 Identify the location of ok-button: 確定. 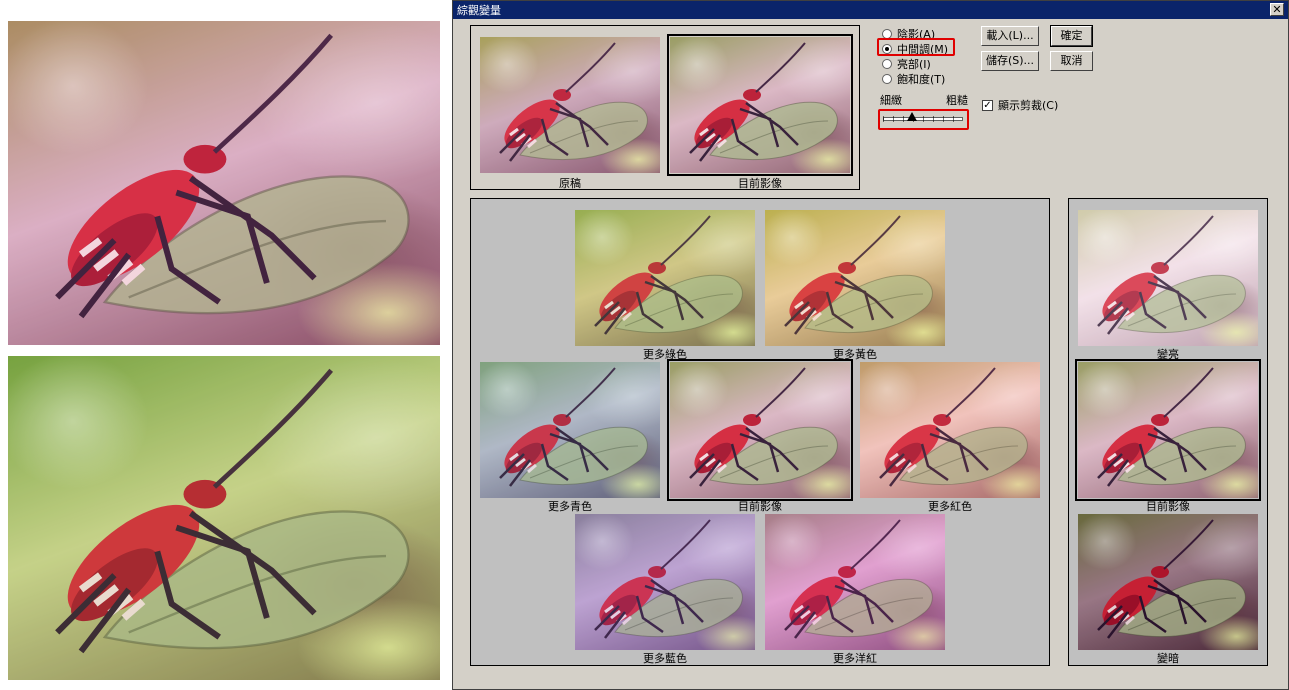
(1071, 36).